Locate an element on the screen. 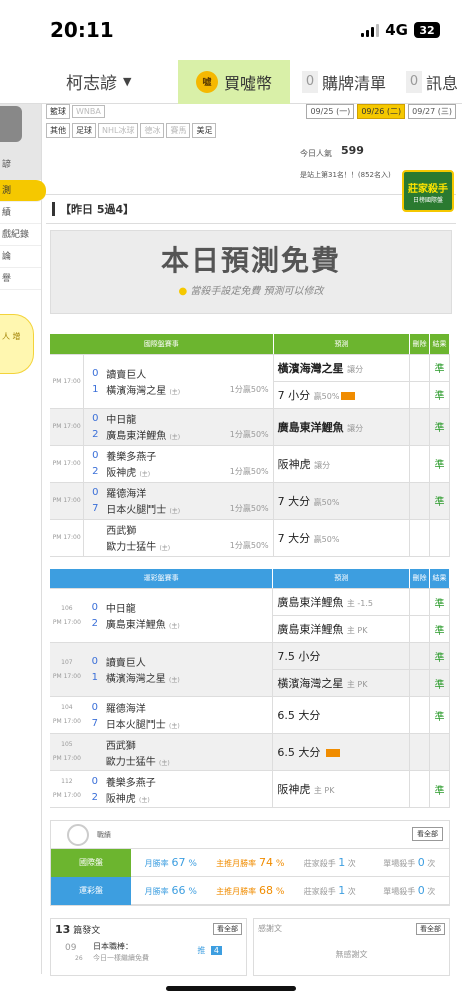  prediction: 7 大分 贏50% is located at coordinates (342, 538).